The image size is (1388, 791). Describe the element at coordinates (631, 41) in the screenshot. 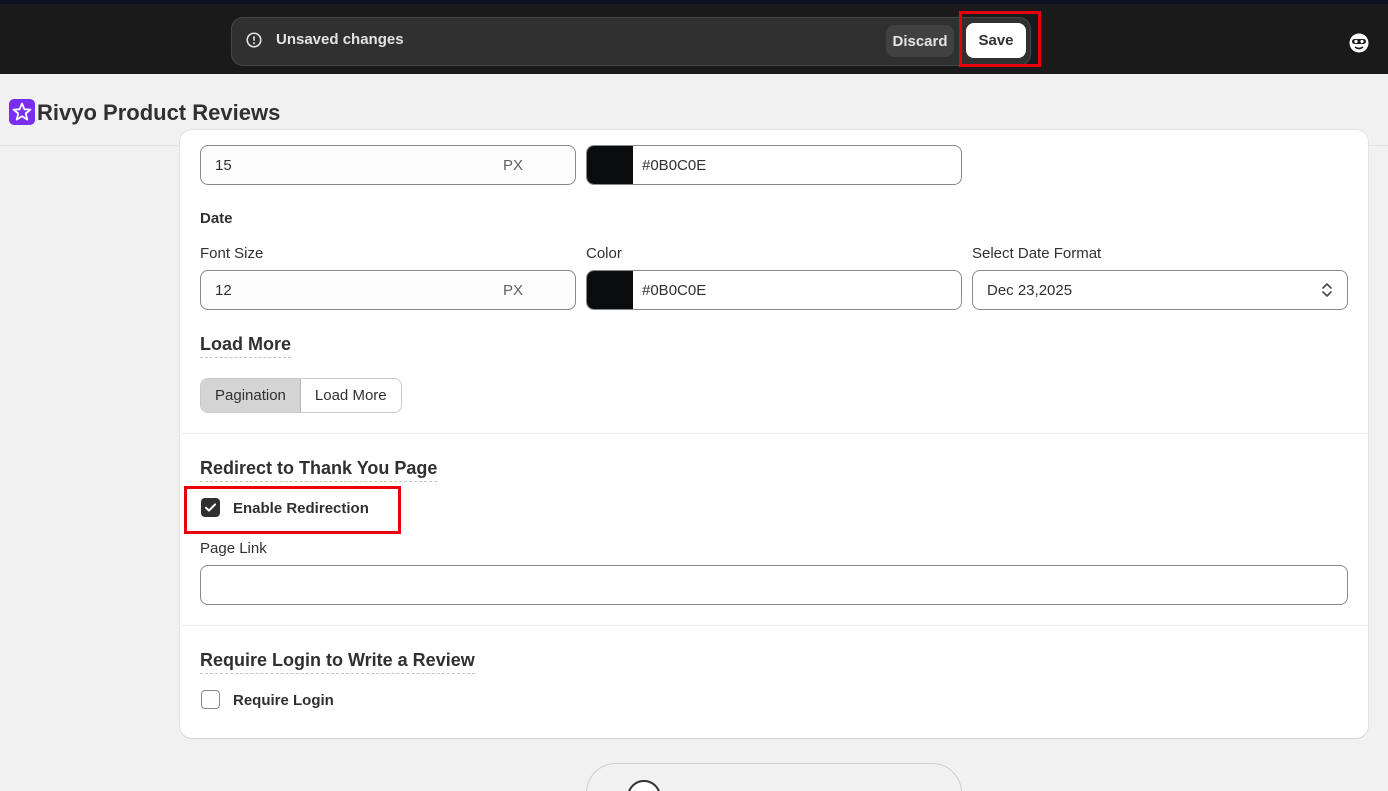

I see `contextual-save-bar: Unsaved changes Discard Save` at that location.